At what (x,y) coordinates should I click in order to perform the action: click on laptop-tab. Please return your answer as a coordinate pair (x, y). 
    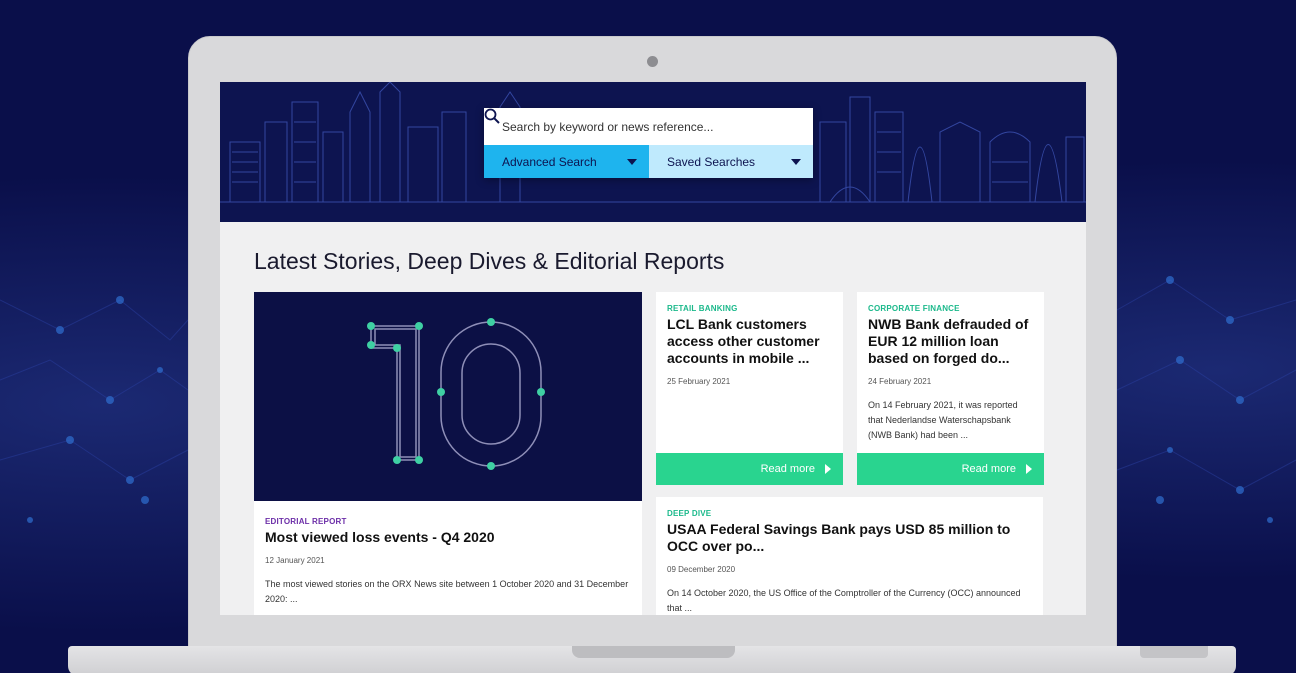
    Looking at the image, I should click on (1174, 652).